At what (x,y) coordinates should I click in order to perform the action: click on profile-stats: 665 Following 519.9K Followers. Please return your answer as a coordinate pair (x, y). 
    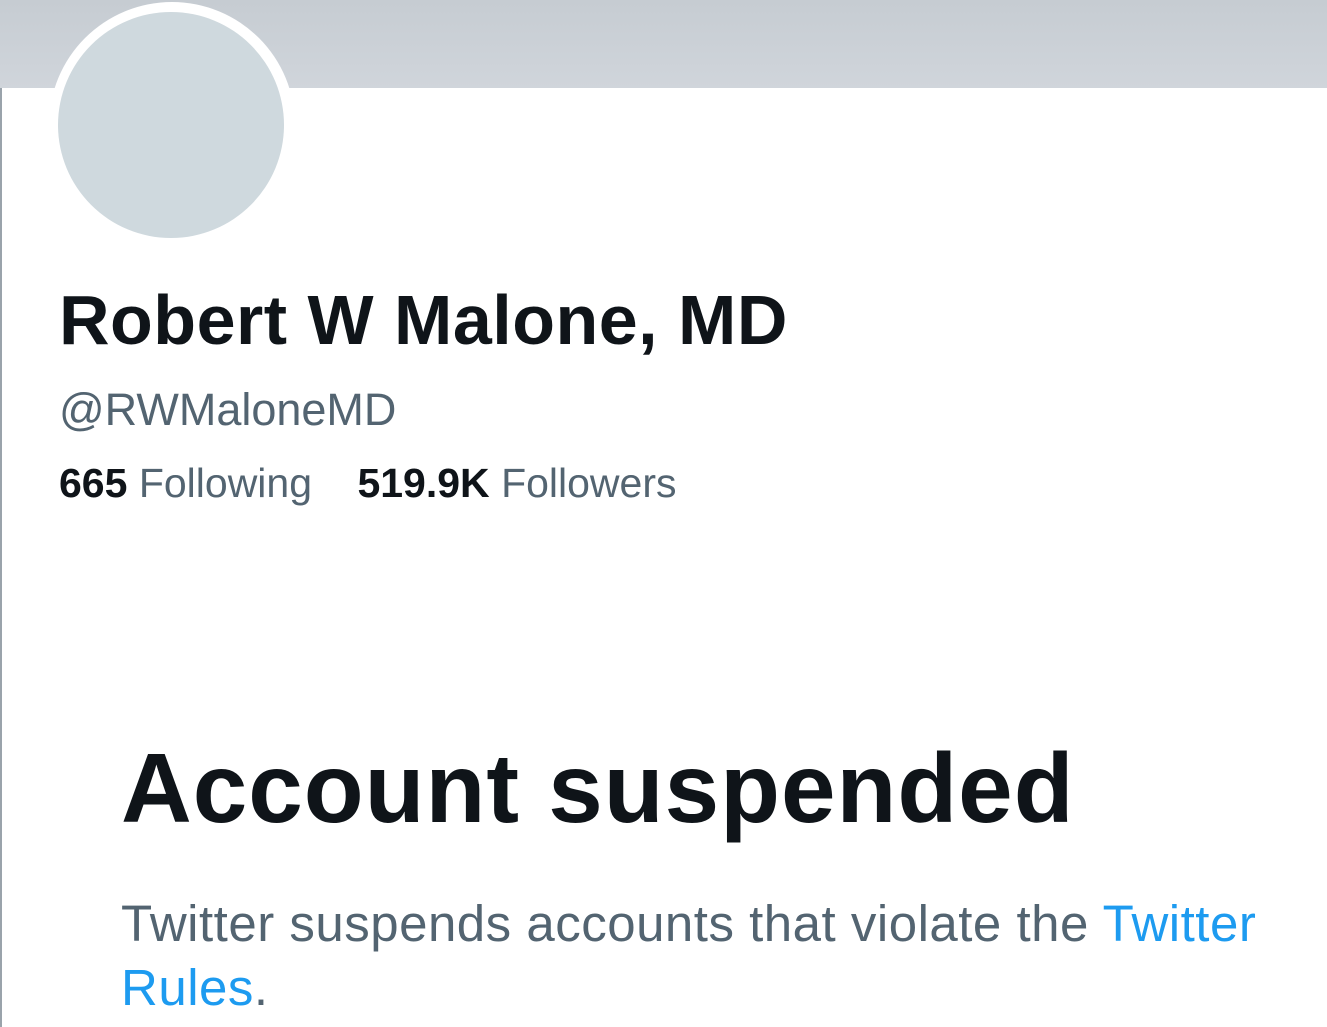
    Looking at the image, I should click on (368, 483).